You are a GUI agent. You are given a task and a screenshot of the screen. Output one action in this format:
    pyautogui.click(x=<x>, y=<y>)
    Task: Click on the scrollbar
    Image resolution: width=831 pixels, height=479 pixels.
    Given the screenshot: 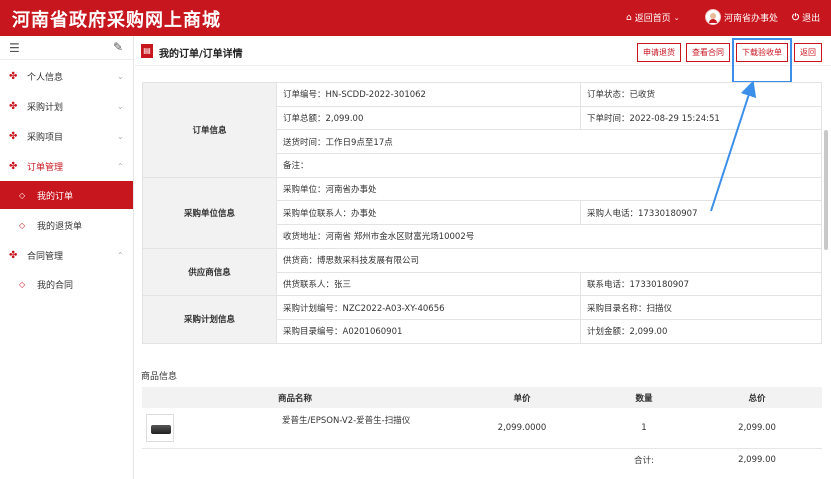 What is the action you would take?
    pyautogui.click(x=826, y=190)
    